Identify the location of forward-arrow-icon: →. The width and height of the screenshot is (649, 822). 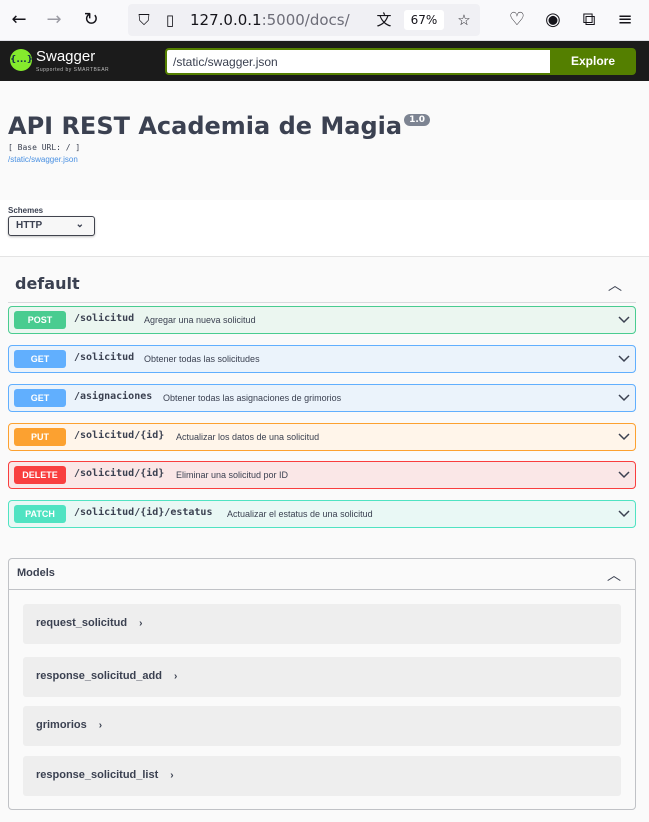
(54, 20).